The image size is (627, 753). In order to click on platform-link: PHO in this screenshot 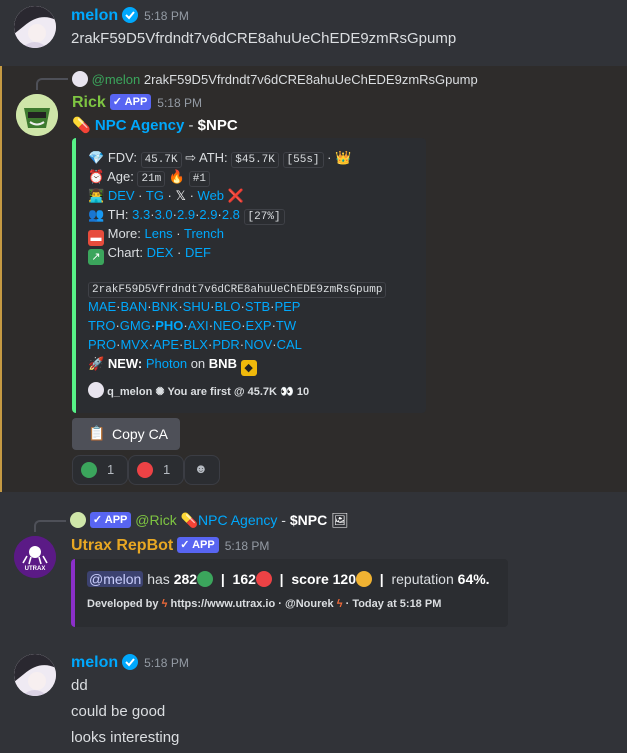, I will do `click(169, 325)`.